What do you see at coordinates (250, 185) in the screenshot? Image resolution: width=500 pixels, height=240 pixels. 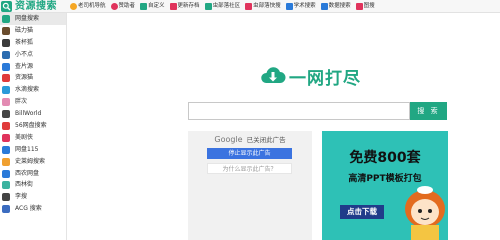 I see `google-ad-panel: Google 已关闭此广告 停止显示此广告 为什么显示此广告？` at bounding box center [250, 185].